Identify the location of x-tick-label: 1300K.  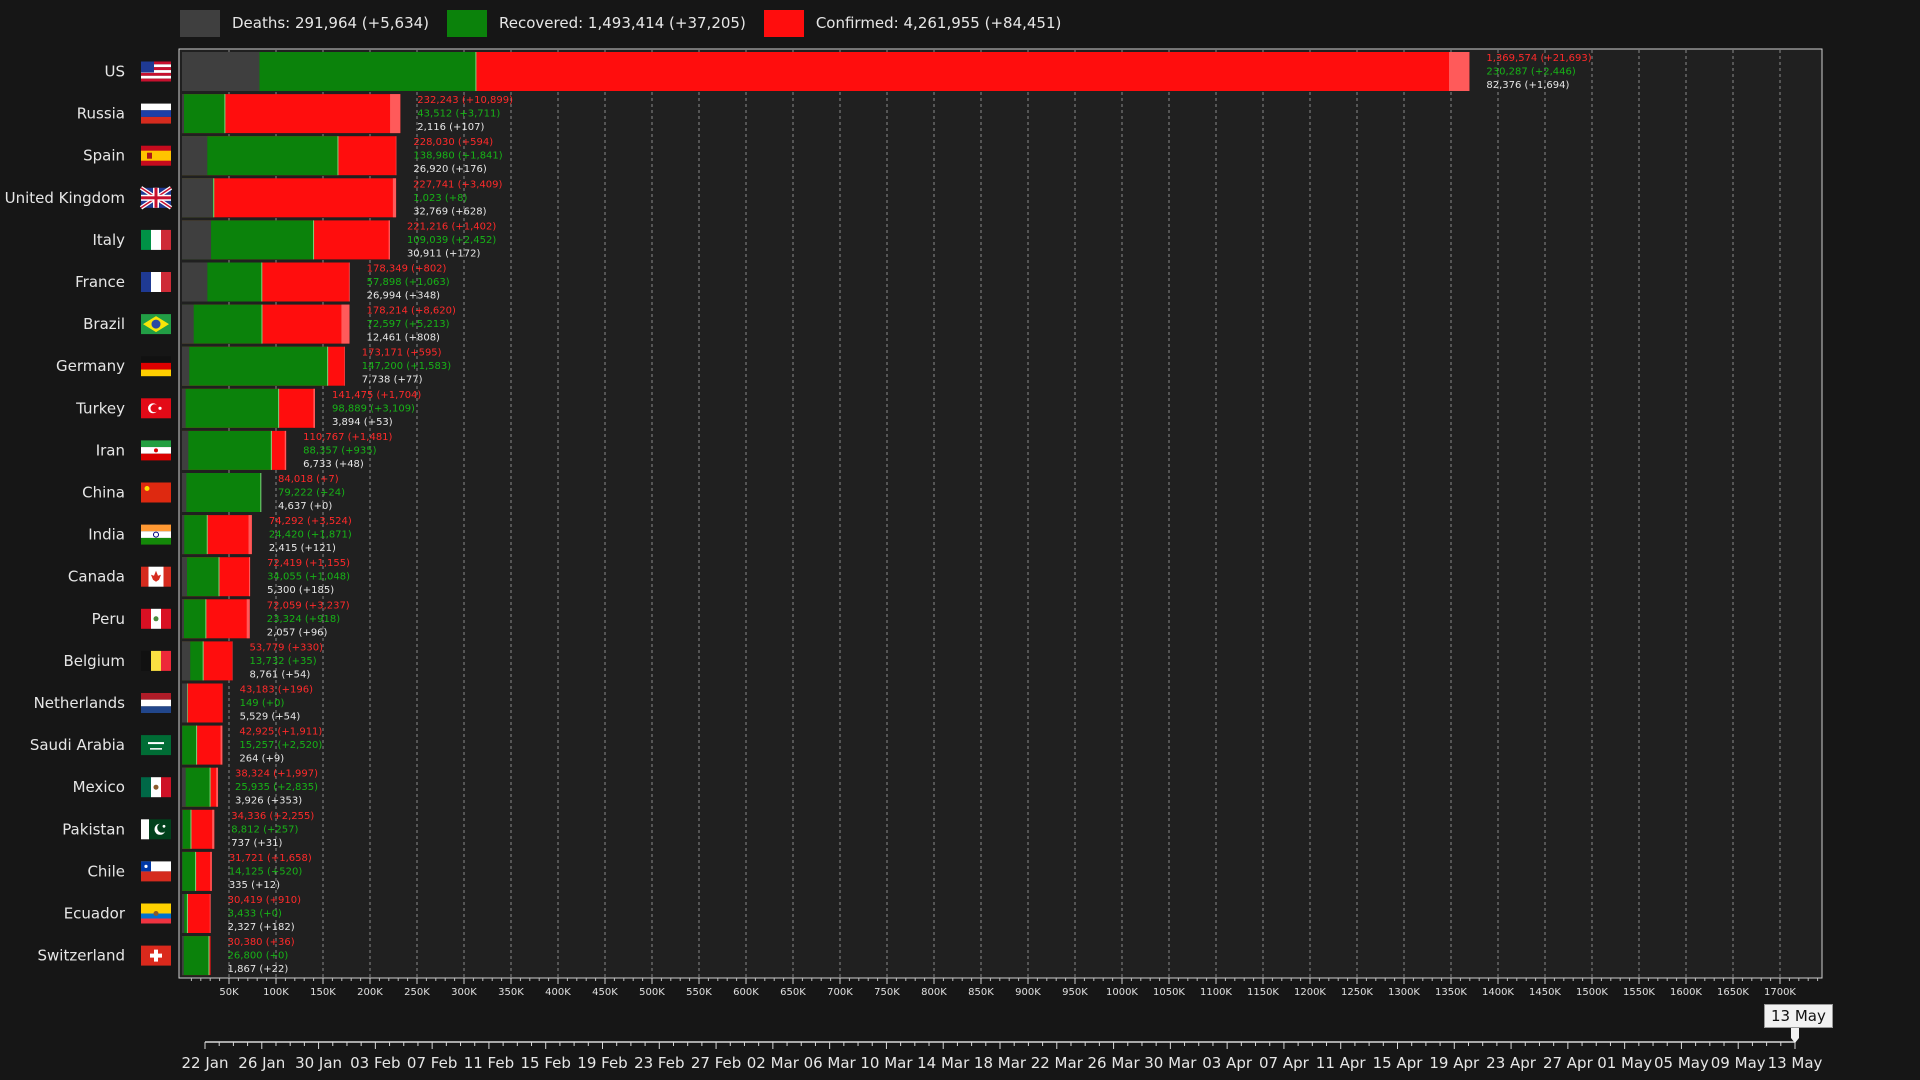
(1404, 992).